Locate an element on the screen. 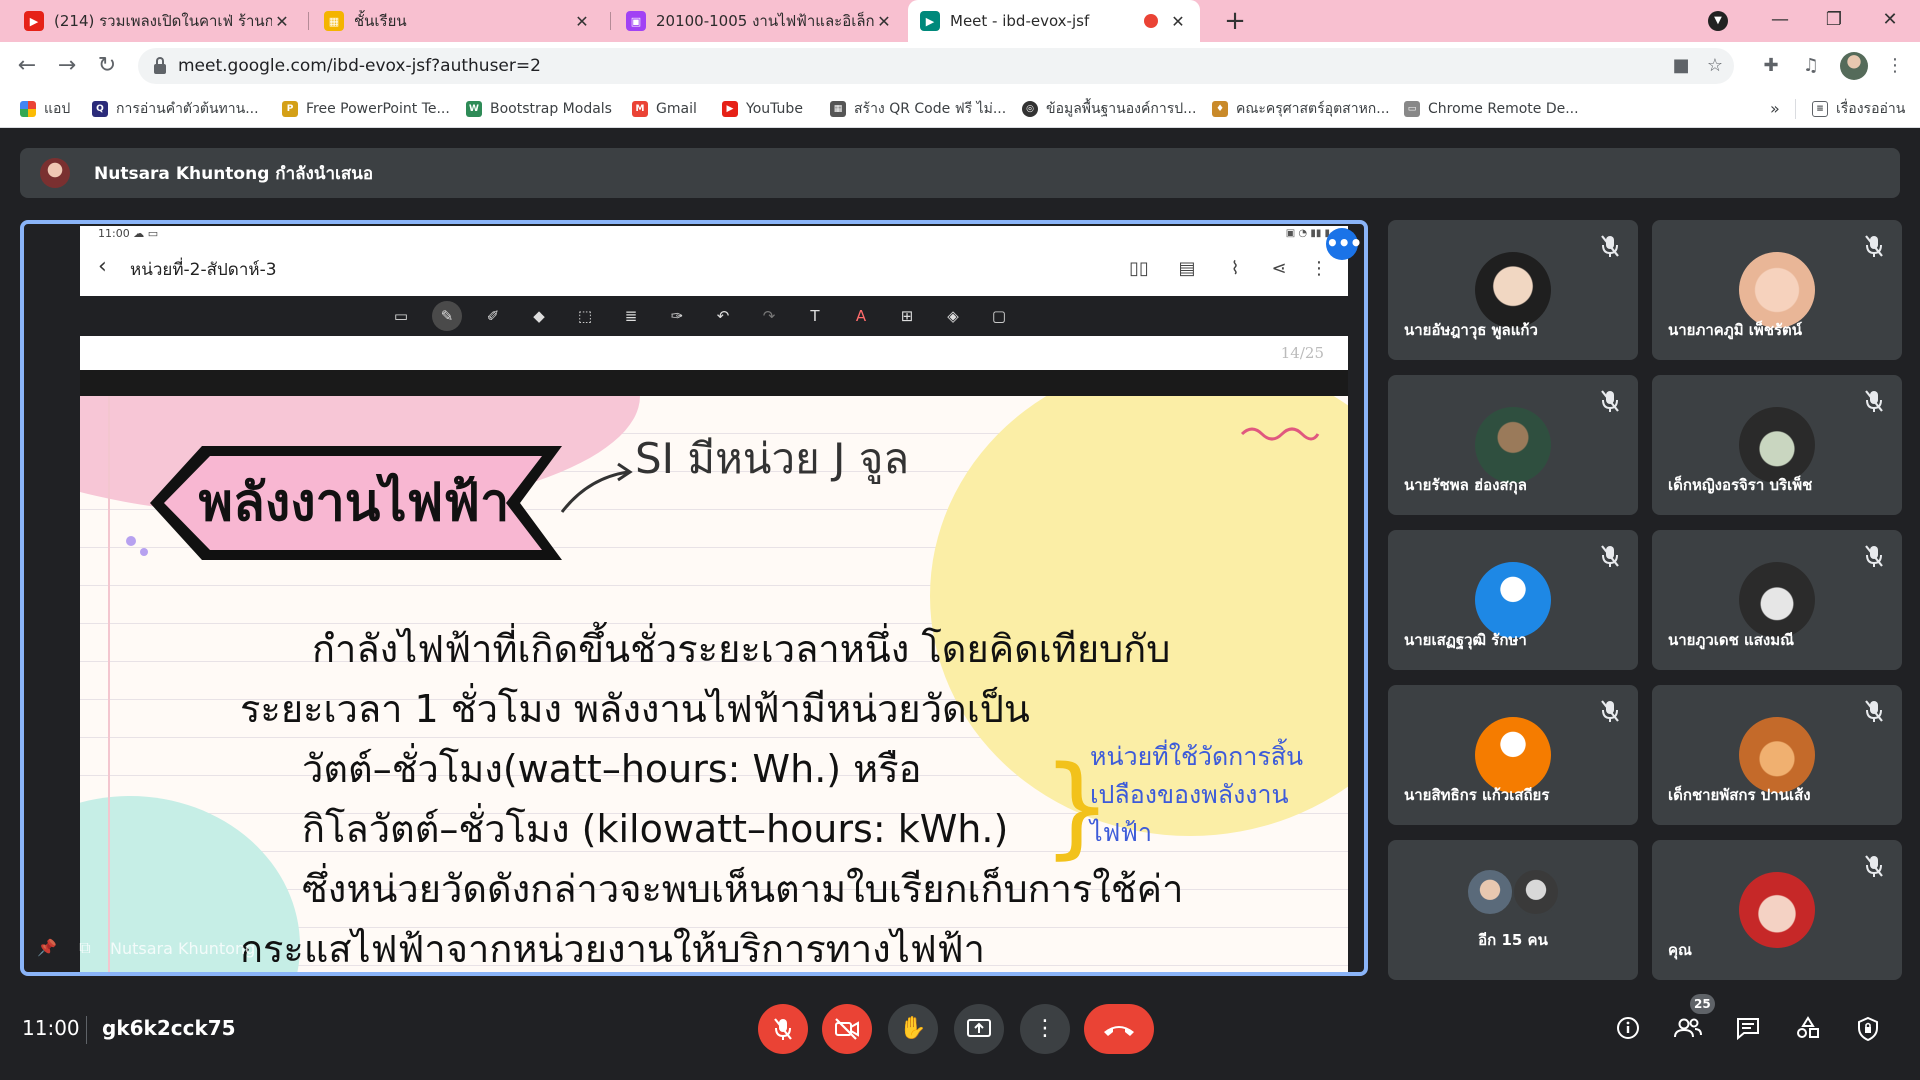 The image size is (1920, 1080). browser-tab-course: ▣ 20100-1005 งานไฟฟ้าและอิเล็กทรอนิ ✕ is located at coordinates (760, 21).